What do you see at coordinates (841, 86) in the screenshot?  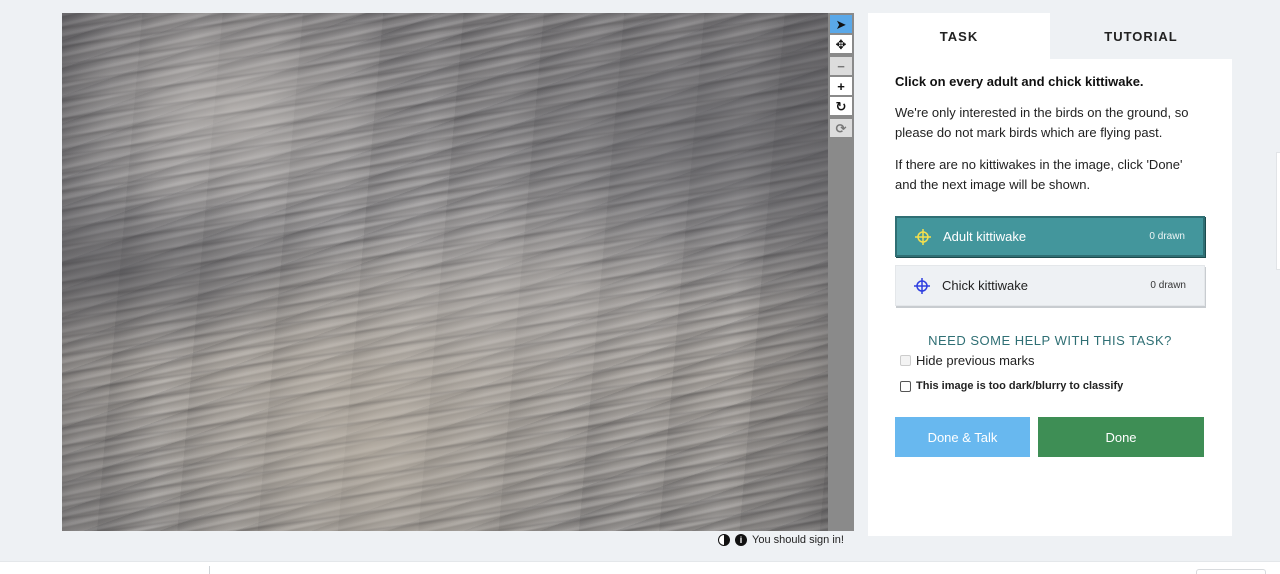 I see `zoom-in-icon: +` at bounding box center [841, 86].